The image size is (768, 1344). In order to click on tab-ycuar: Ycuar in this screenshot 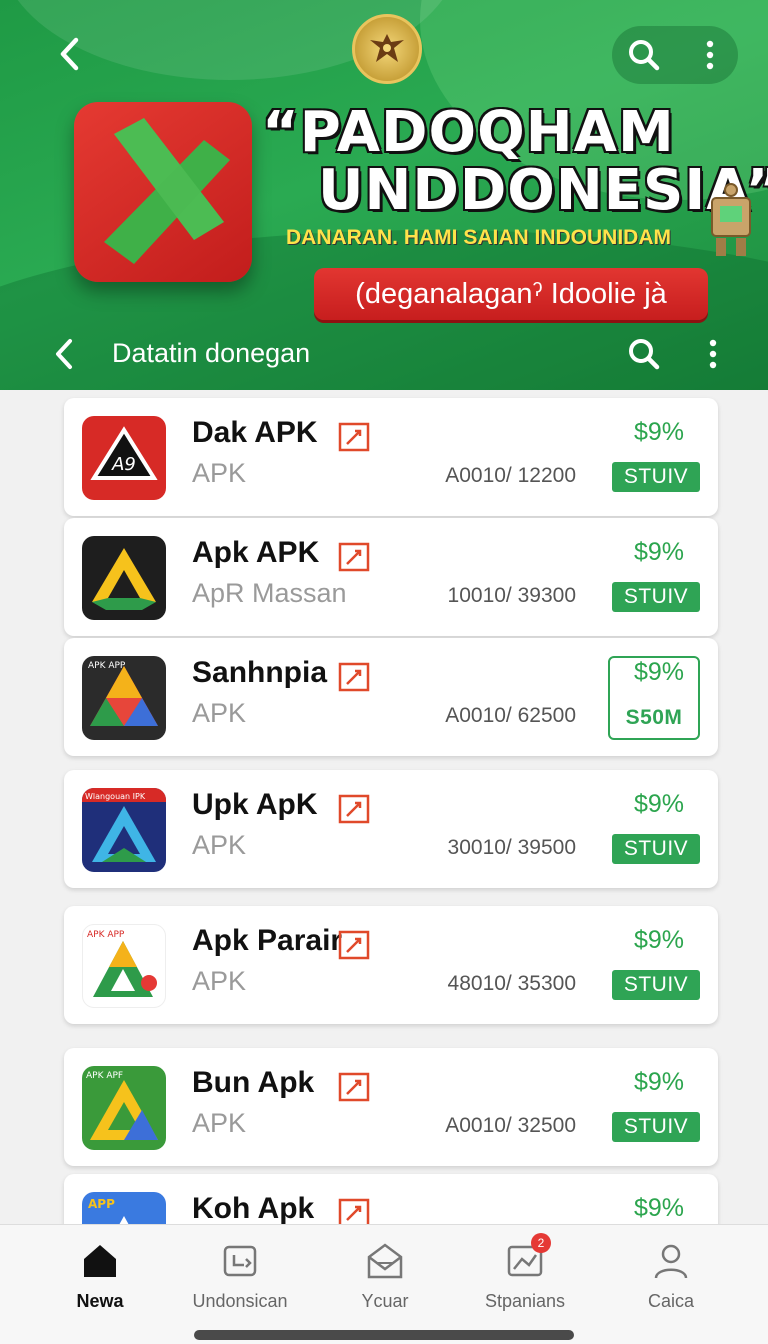, I will do `click(385, 1279)`.